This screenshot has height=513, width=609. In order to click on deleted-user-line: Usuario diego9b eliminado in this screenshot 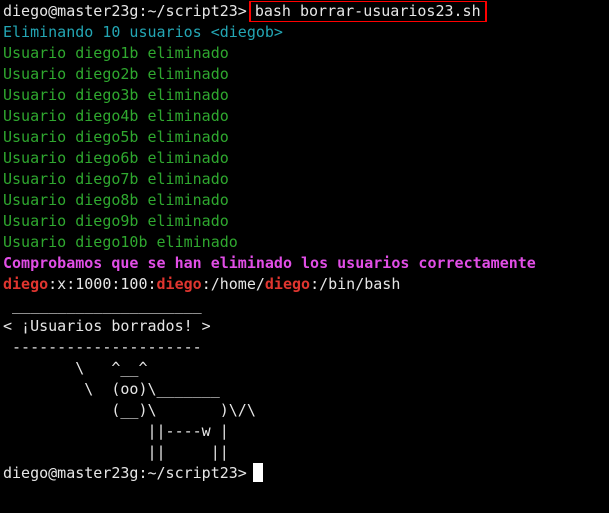, I will do `click(116, 221)`.